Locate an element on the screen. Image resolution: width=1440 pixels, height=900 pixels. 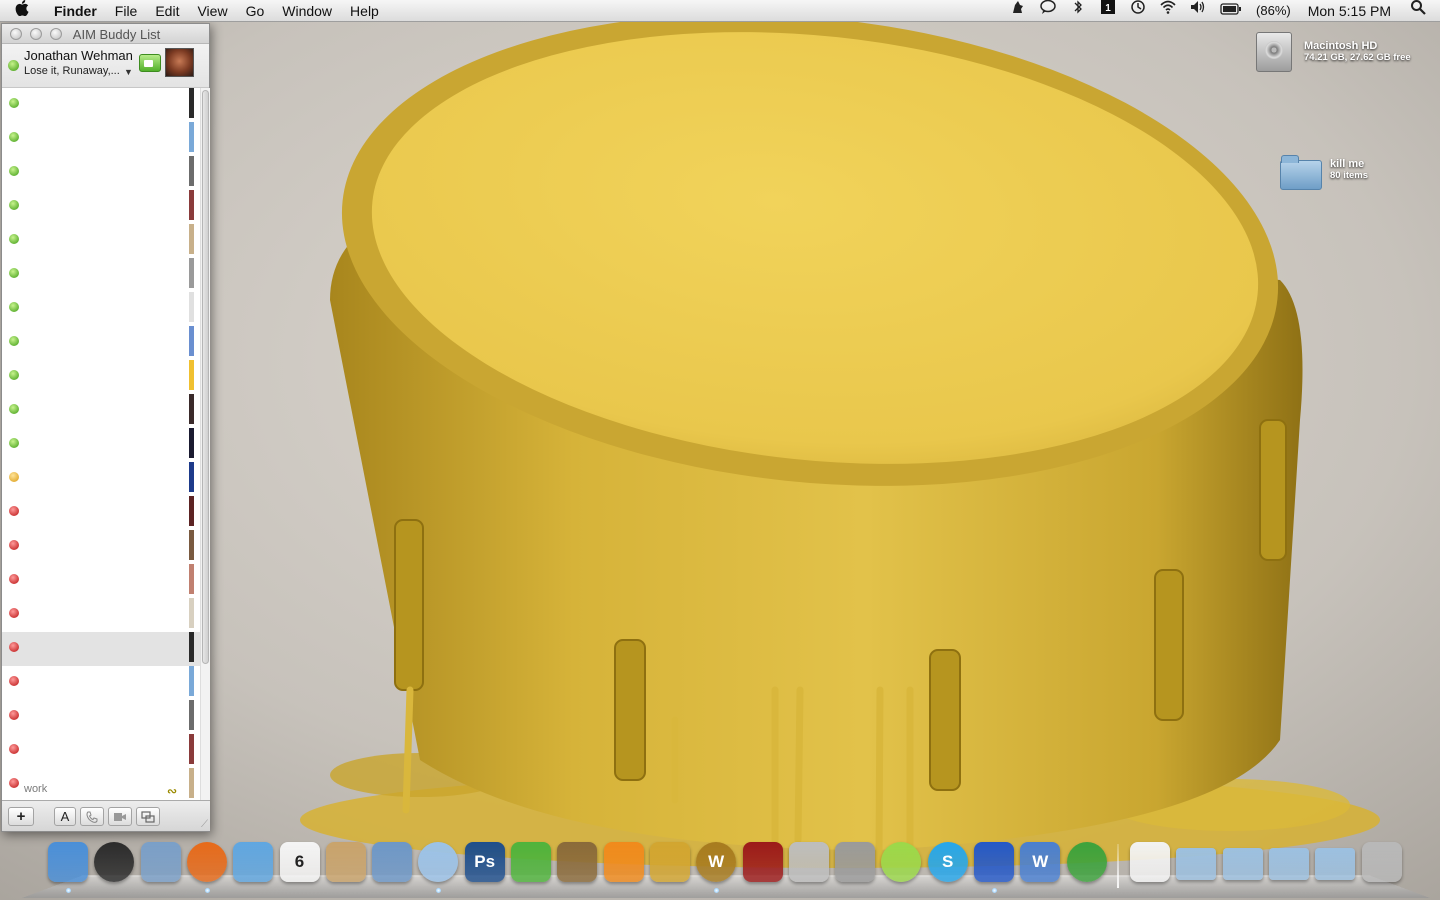
video-camera-icon is located at coordinates (150, 63).